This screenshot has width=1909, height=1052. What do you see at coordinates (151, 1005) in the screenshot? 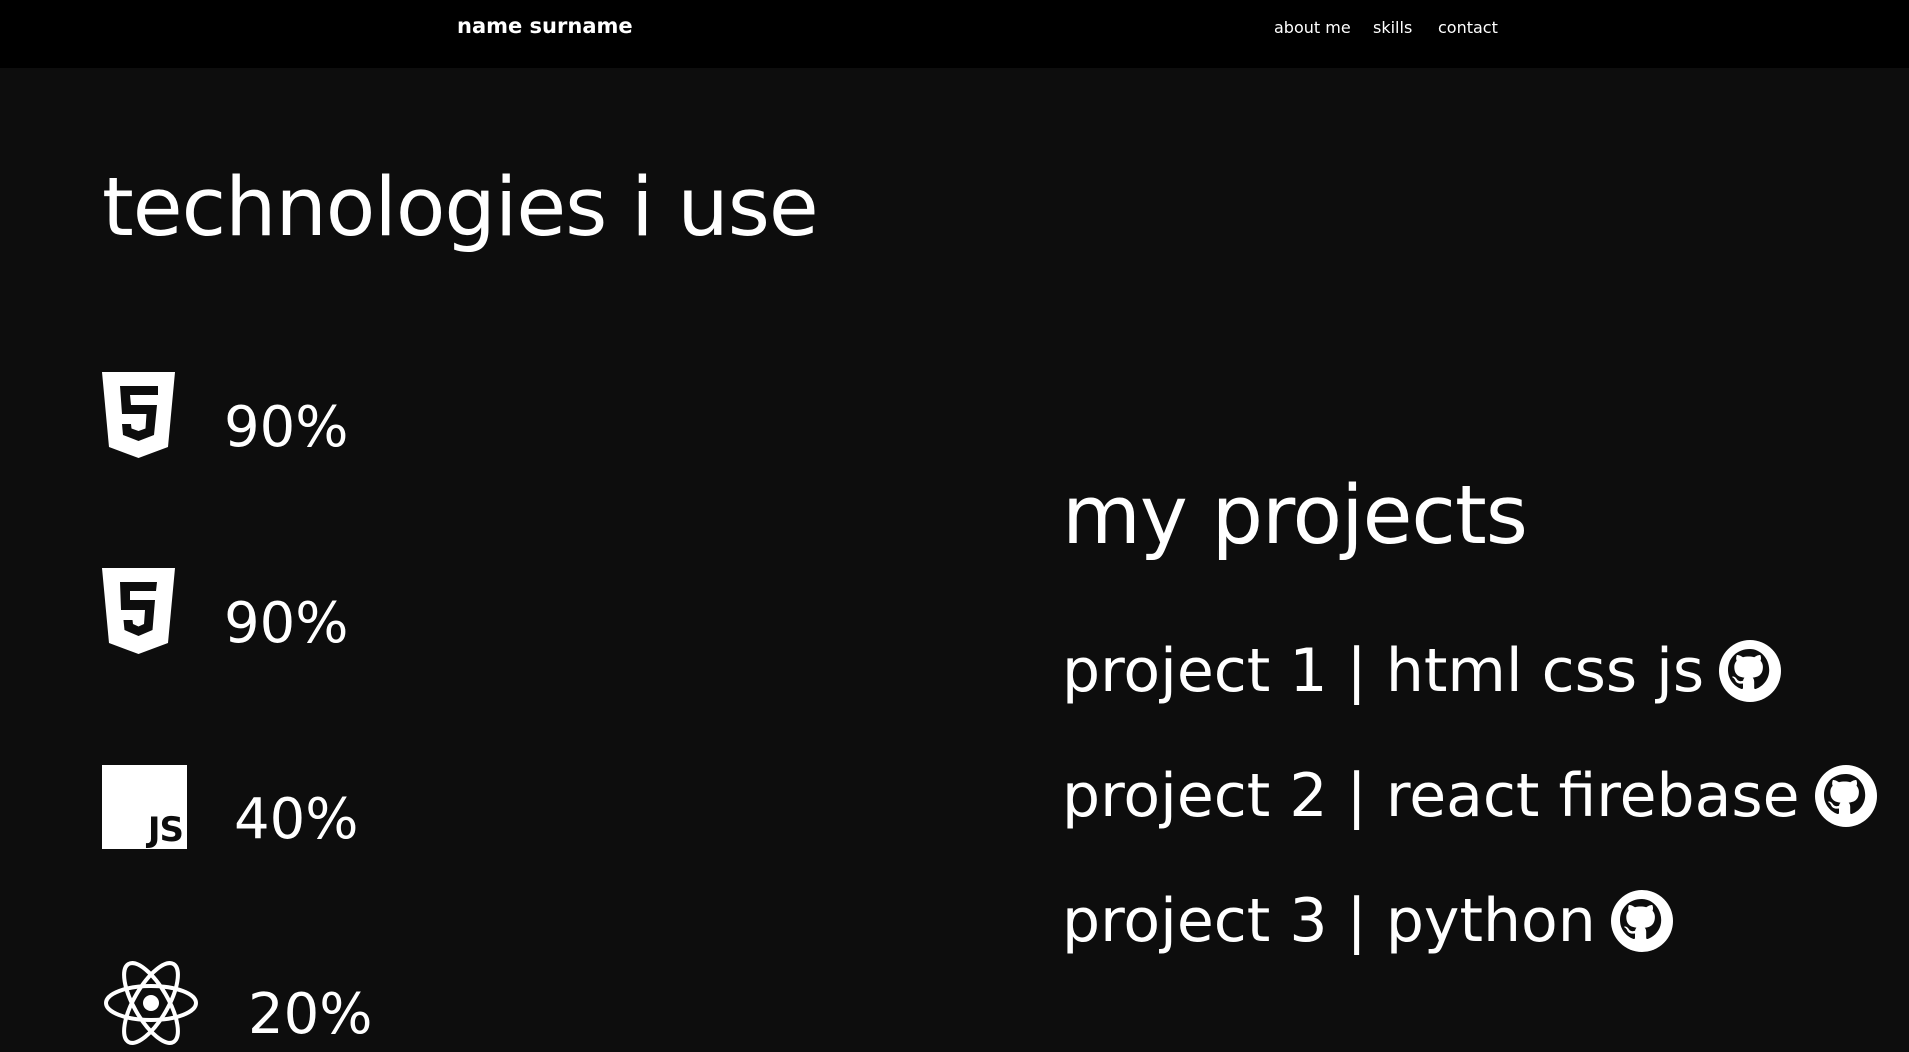
I see `react-icon` at bounding box center [151, 1005].